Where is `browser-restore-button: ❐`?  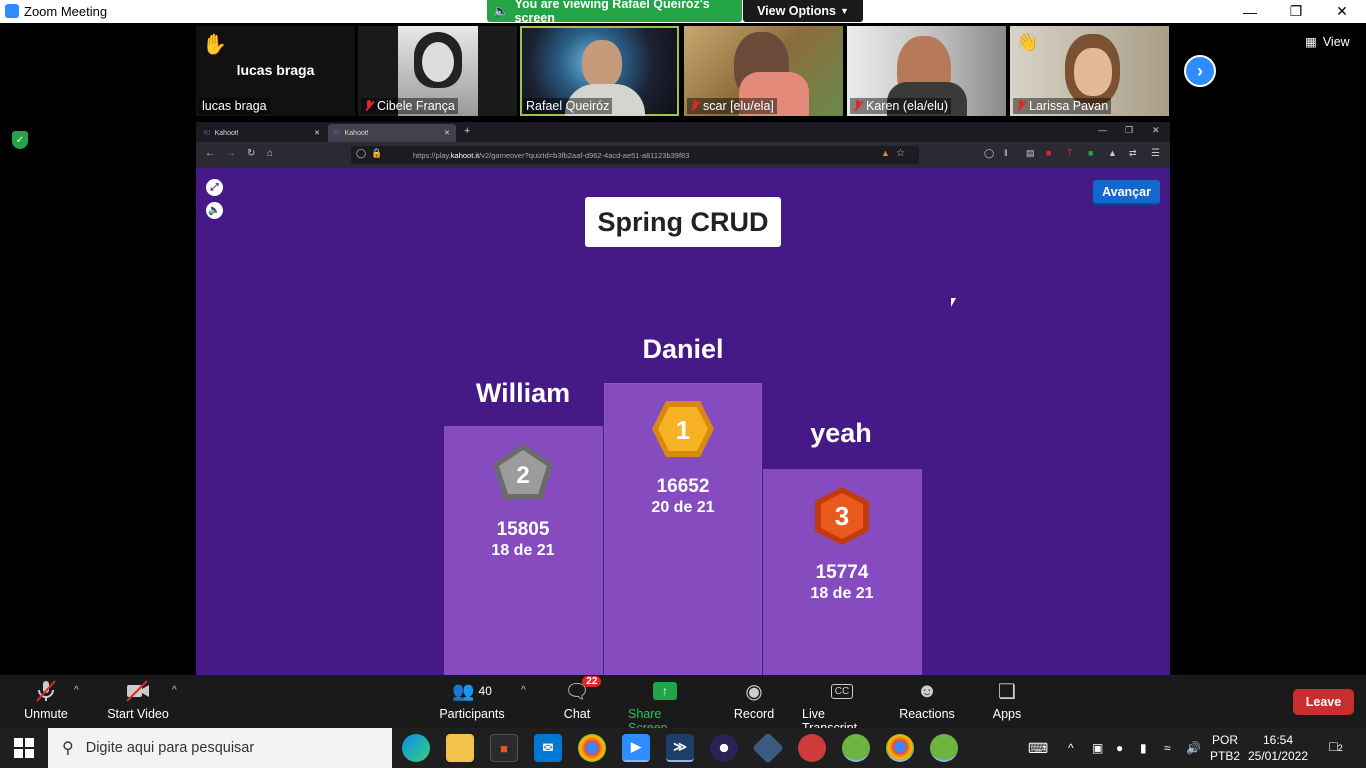 browser-restore-button: ❐ is located at coordinates (1129, 130).